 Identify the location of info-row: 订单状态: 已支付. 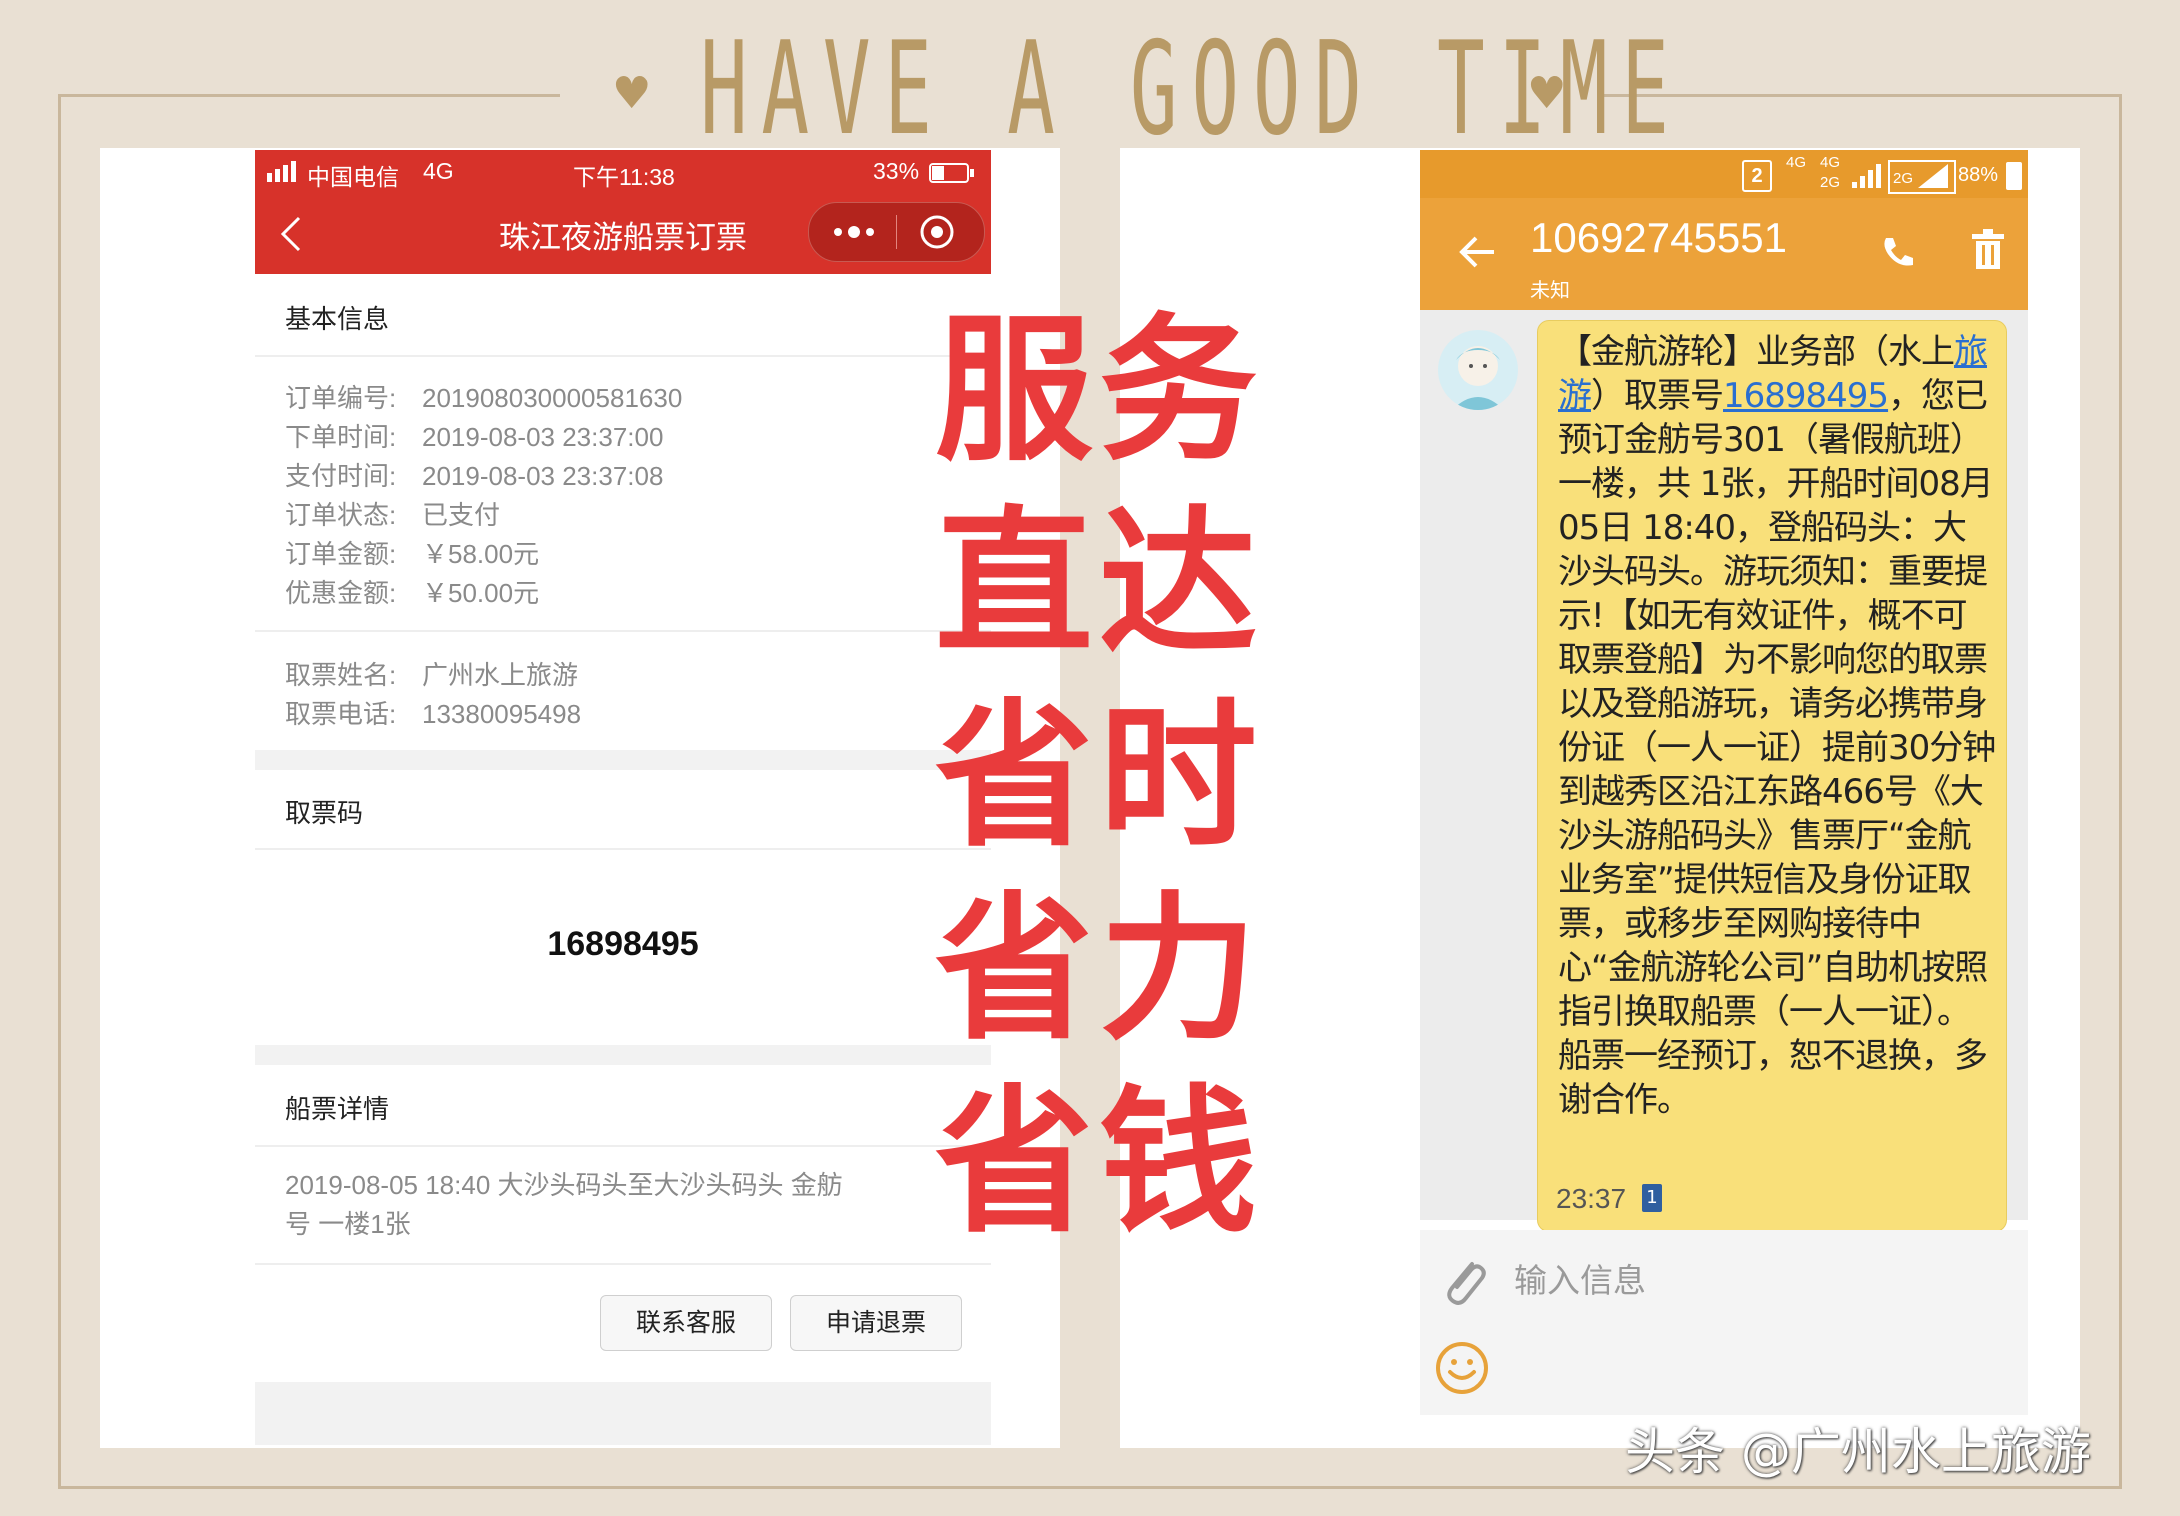
(392, 513).